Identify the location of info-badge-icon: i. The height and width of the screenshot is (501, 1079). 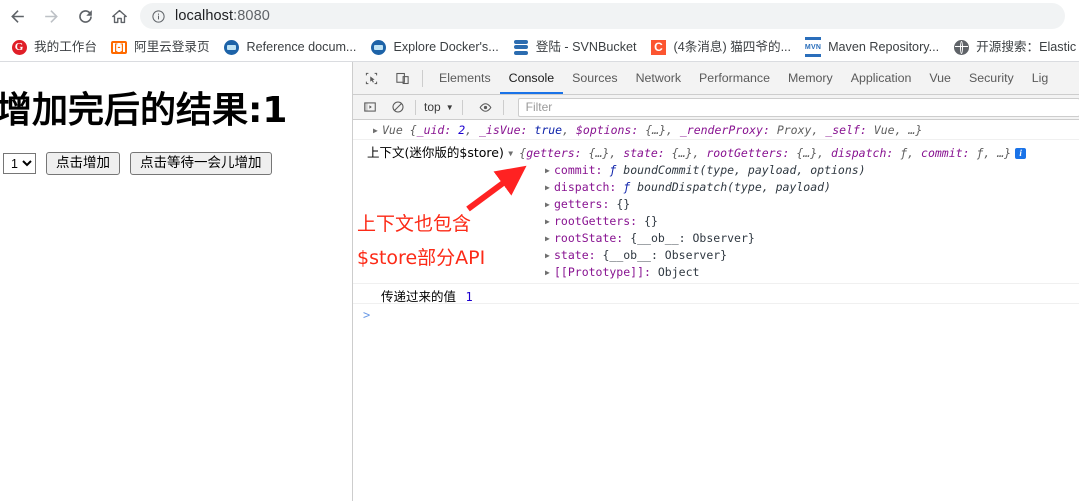
(1021, 153).